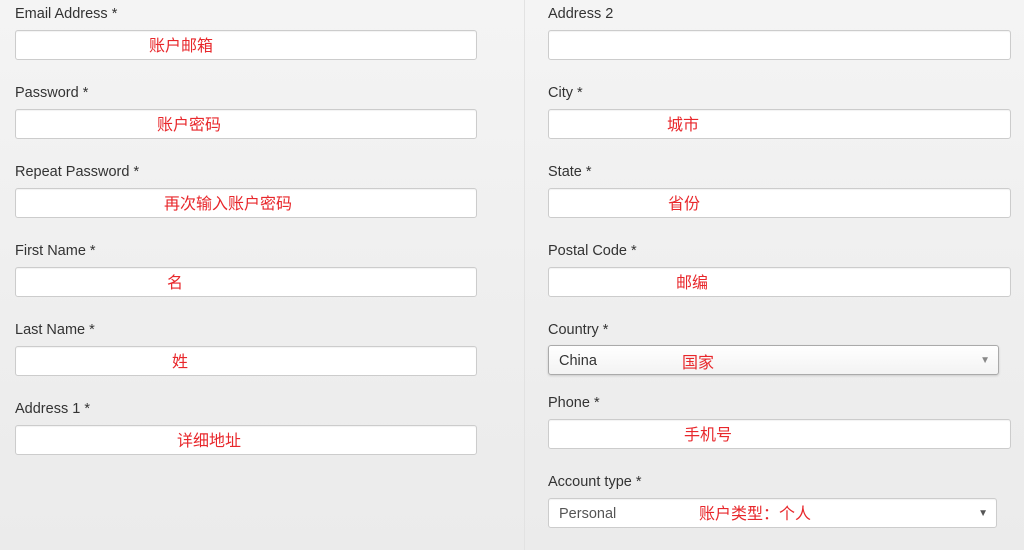 This screenshot has height=550, width=1024. Describe the element at coordinates (209, 440) in the screenshot. I see `address1-annotation: 详细地址` at that location.